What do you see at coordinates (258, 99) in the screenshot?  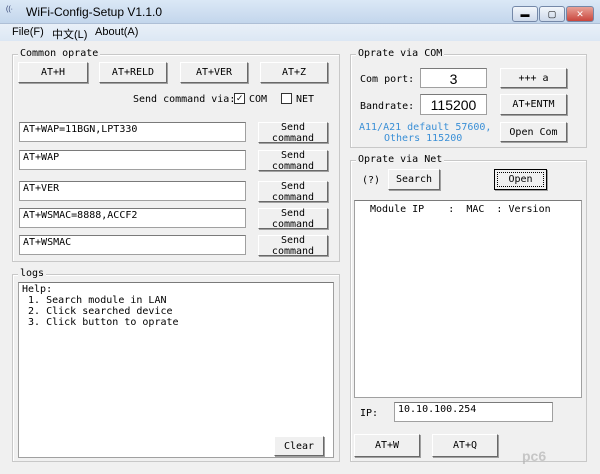 I see `com-label: COM` at bounding box center [258, 99].